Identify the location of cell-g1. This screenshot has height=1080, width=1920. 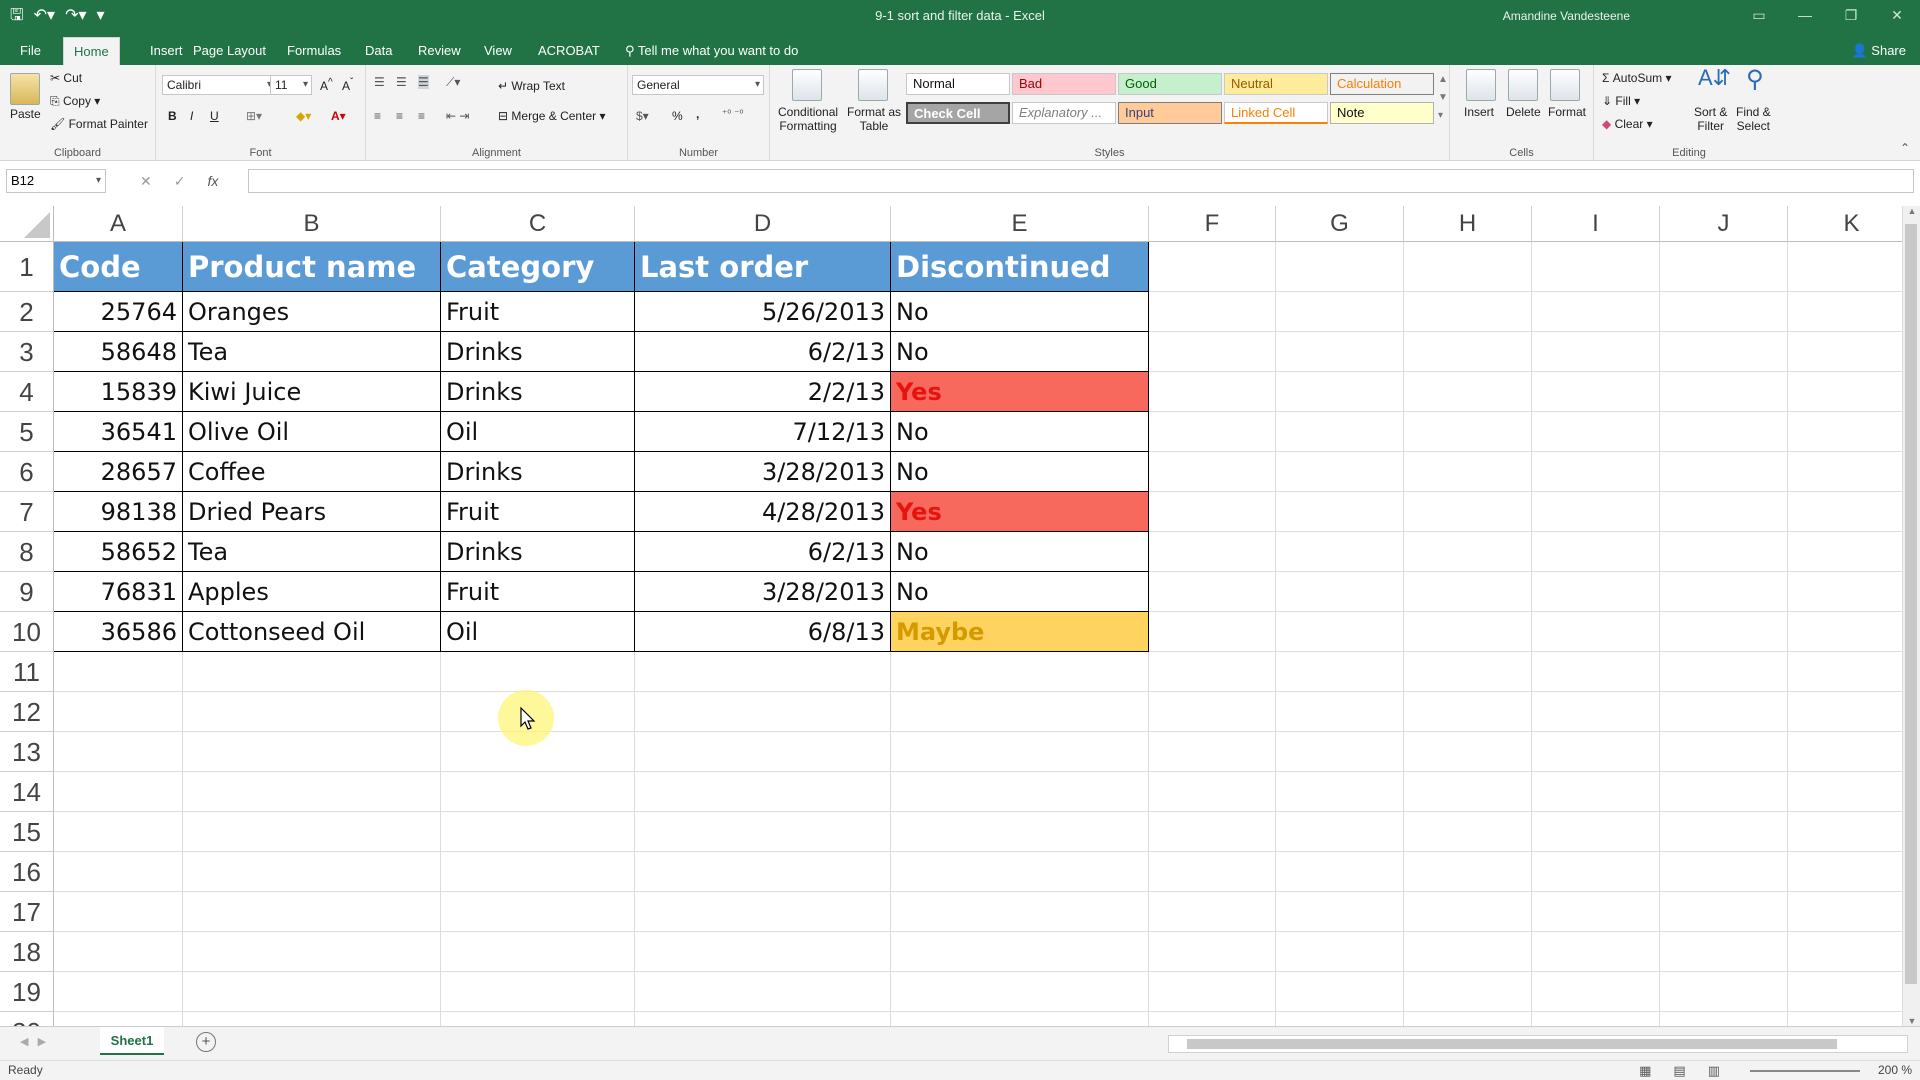
(1340, 267).